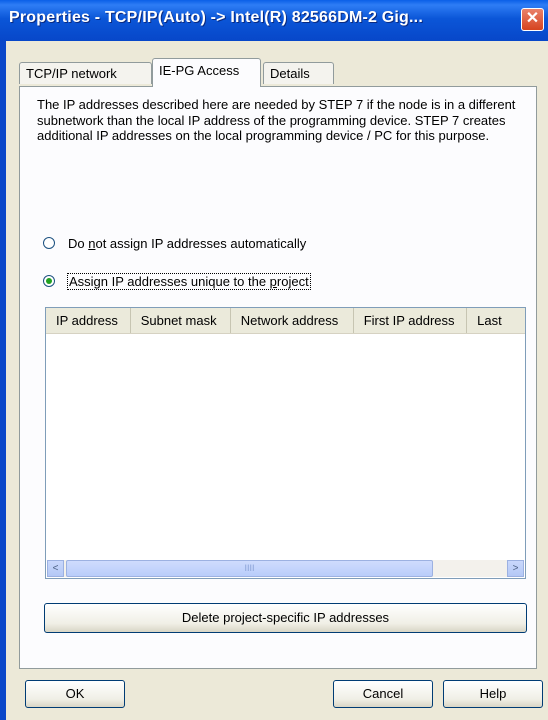 The image size is (548, 720). I want to click on radio-do-not-assign: Do not assign IP addresses automatically, so click(174, 243).